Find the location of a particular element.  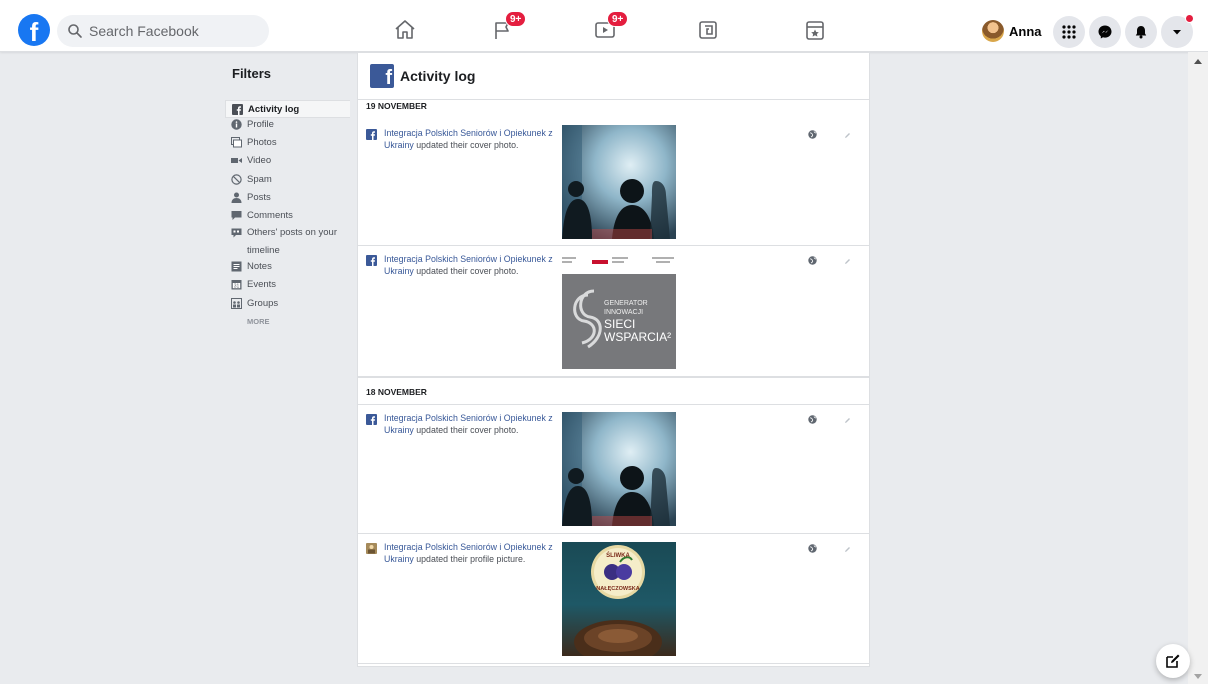

avatar is located at coordinates (993, 31).